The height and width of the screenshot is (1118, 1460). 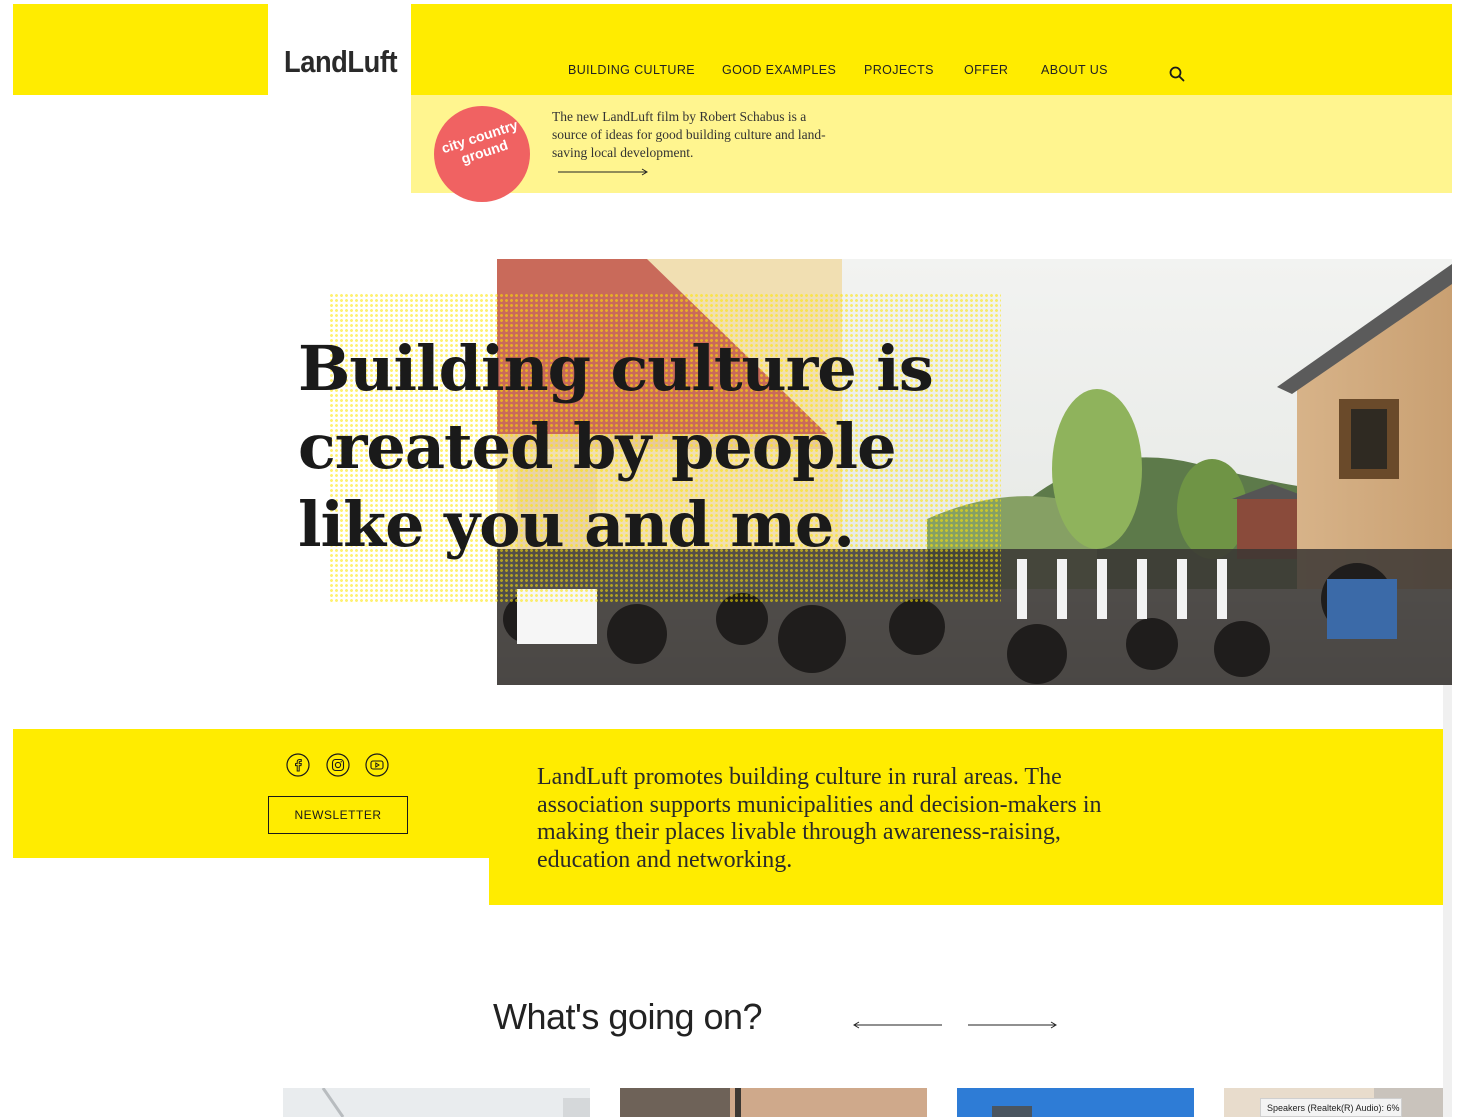 I want to click on arrow-left-icon, so click(x=898, y=1025).